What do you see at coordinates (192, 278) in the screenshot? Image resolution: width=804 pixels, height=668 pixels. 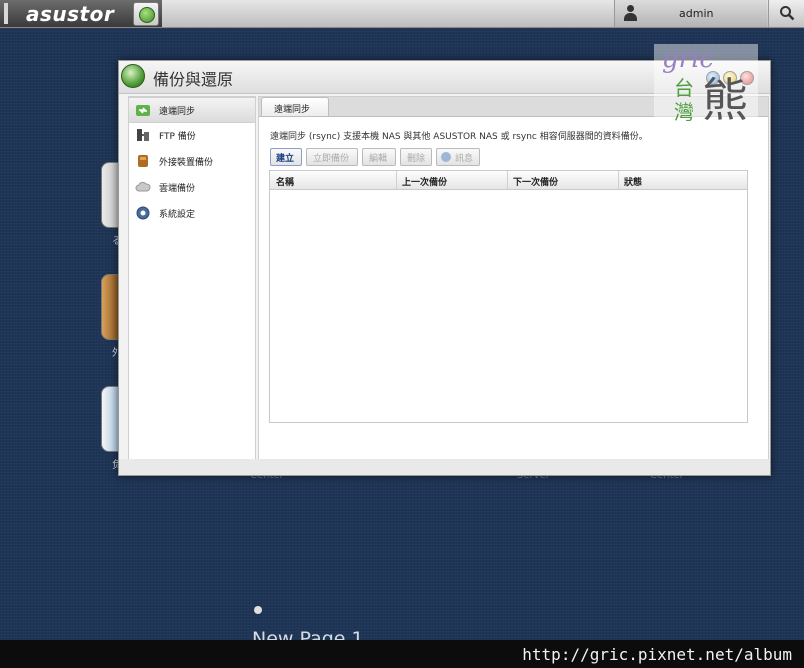 I see `sidebar: 遠端同步 FTP 備份 外接裝置備份 雲端備份 系統設定` at bounding box center [192, 278].